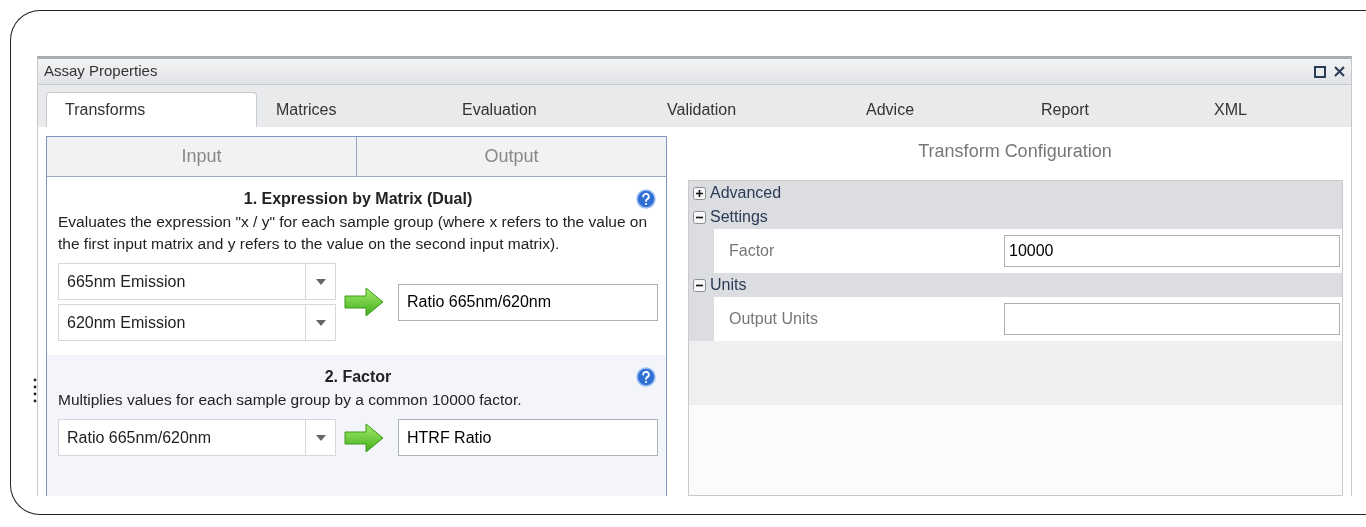  What do you see at coordinates (101, 71) in the screenshot?
I see `panel-title: Assay Properties` at bounding box center [101, 71].